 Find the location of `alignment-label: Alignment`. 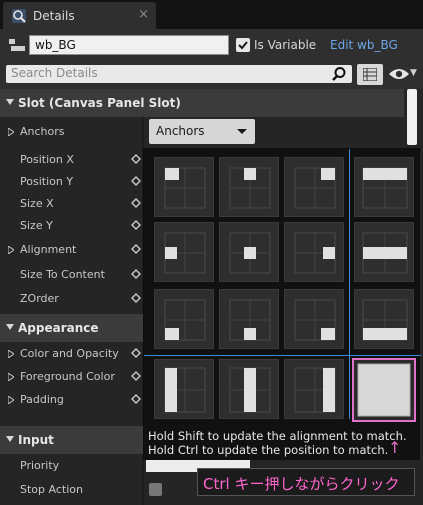

alignment-label: Alignment is located at coordinates (48, 249).